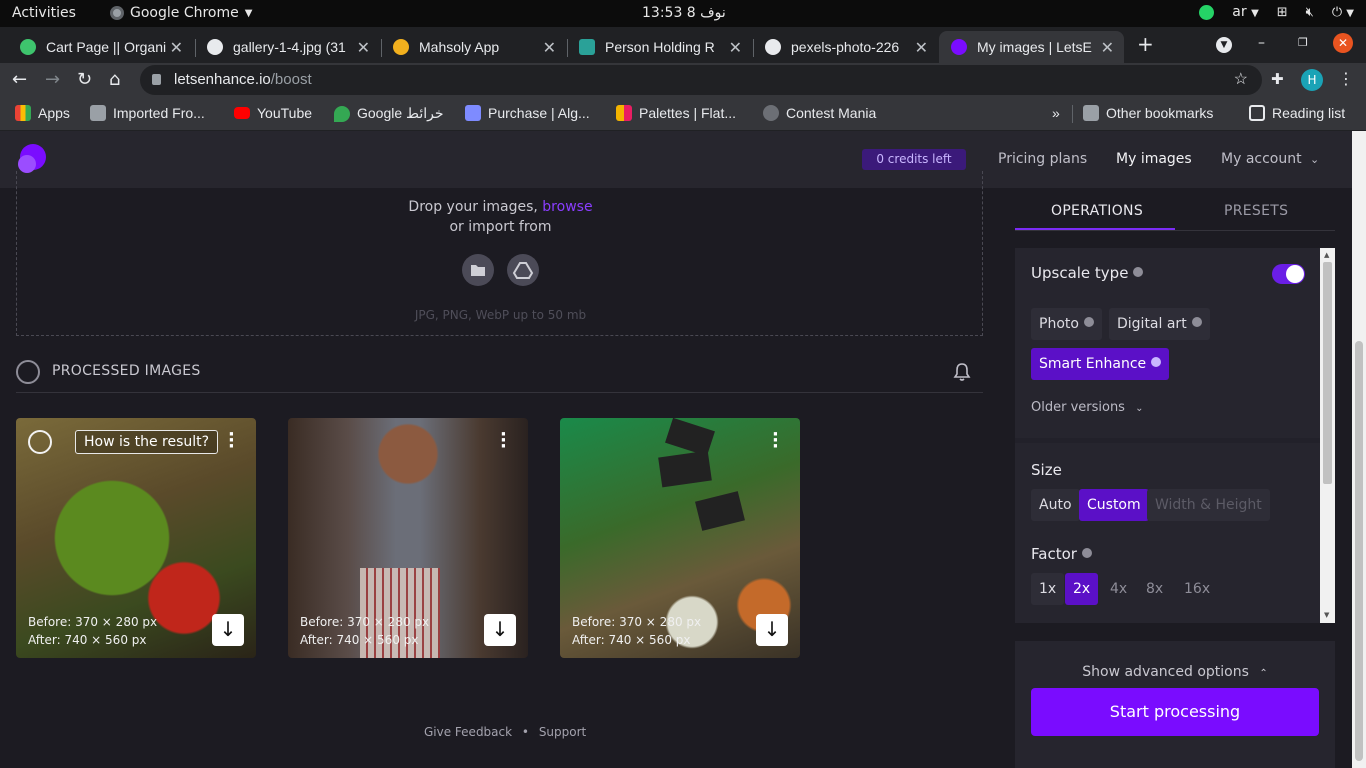 Image resolution: width=1366 pixels, height=768 pixels. Describe the element at coordinates (478, 270) in the screenshot. I see `folder-import-icon` at that location.